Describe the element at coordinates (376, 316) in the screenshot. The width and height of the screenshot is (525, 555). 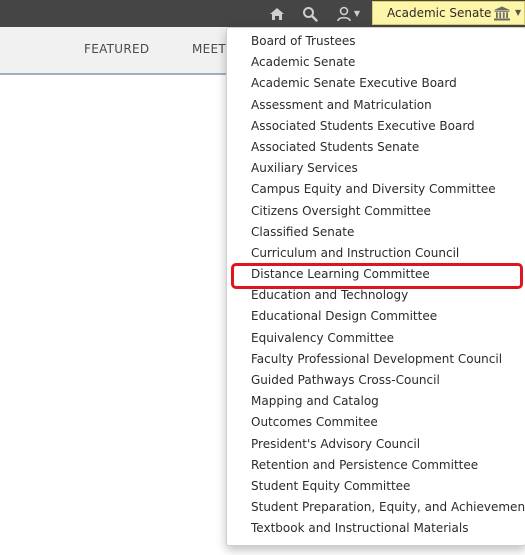
I see `menu-item: Educational Design Committee` at that location.